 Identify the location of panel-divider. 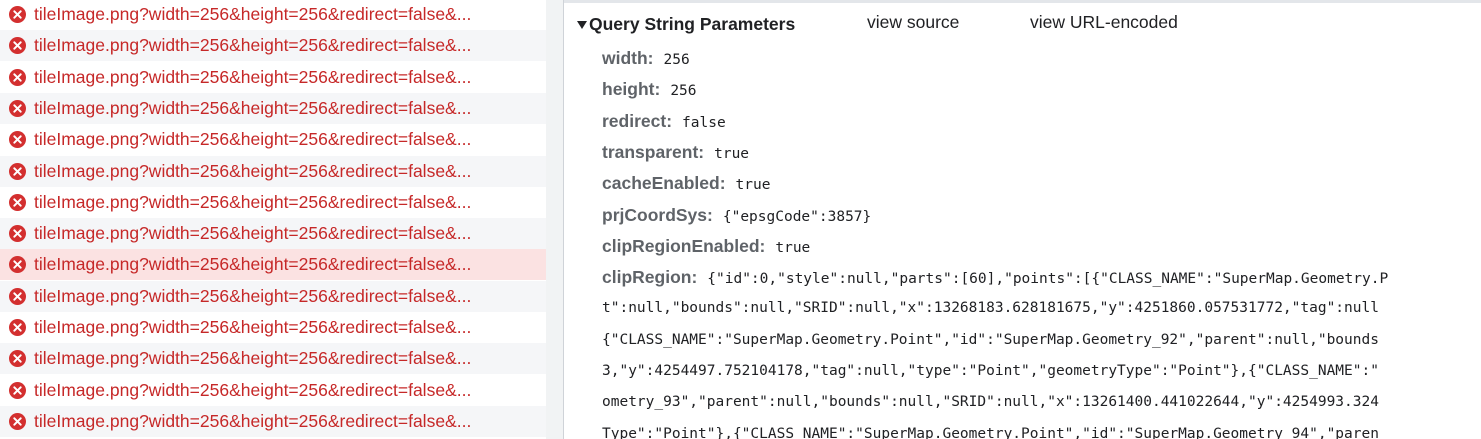
(554, 219).